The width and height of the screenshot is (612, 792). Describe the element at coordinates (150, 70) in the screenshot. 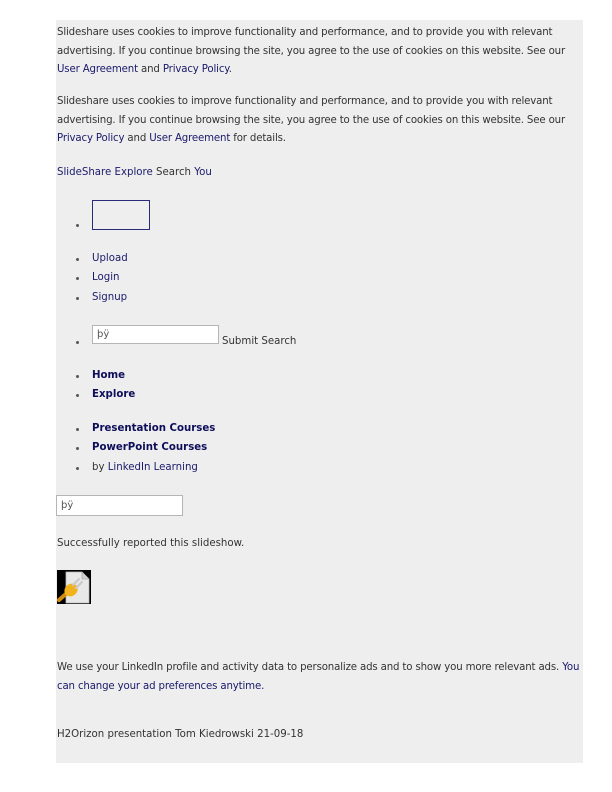

I see `cookie-notice-1-and: and` at that location.